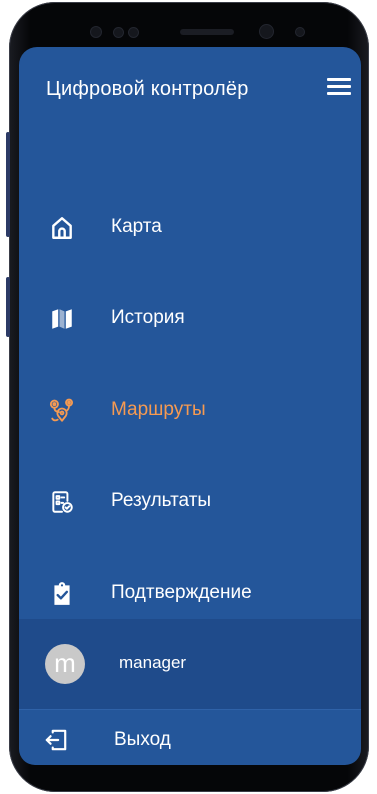 Image resolution: width=377 pixels, height=794 pixels. Describe the element at coordinates (62, 319) in the screenshot. I see `map-icon` at that location.